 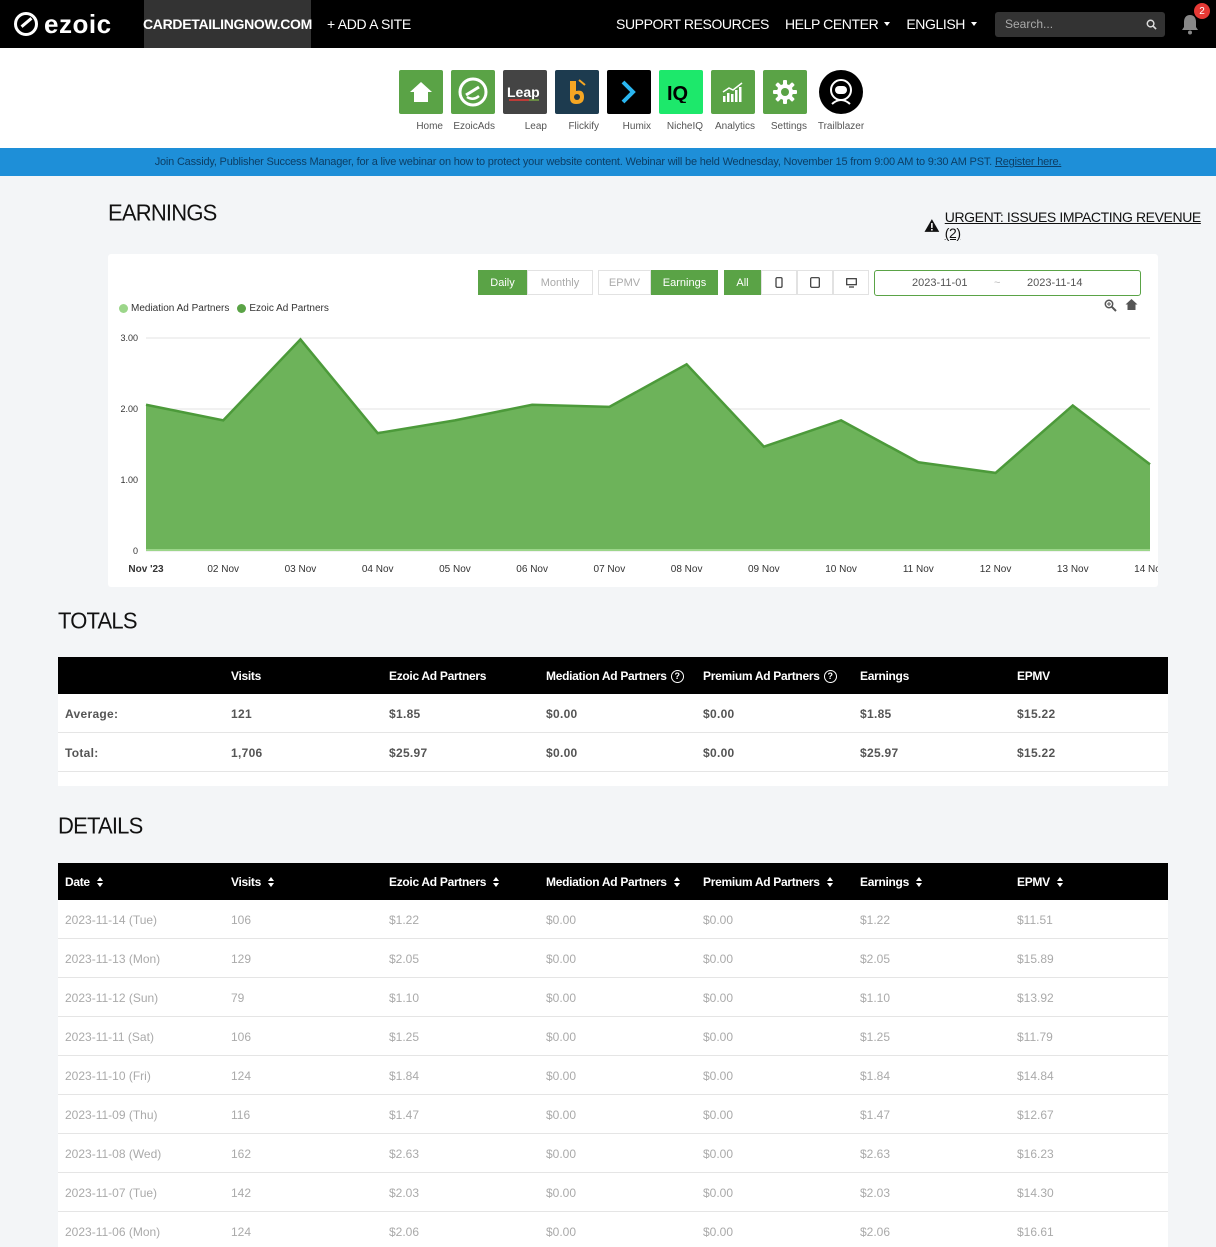 What do you see at coordinates (1202, 11) in the screenshot?
I see `notification-count-badge: 2` at bounding box center [1202, 11].